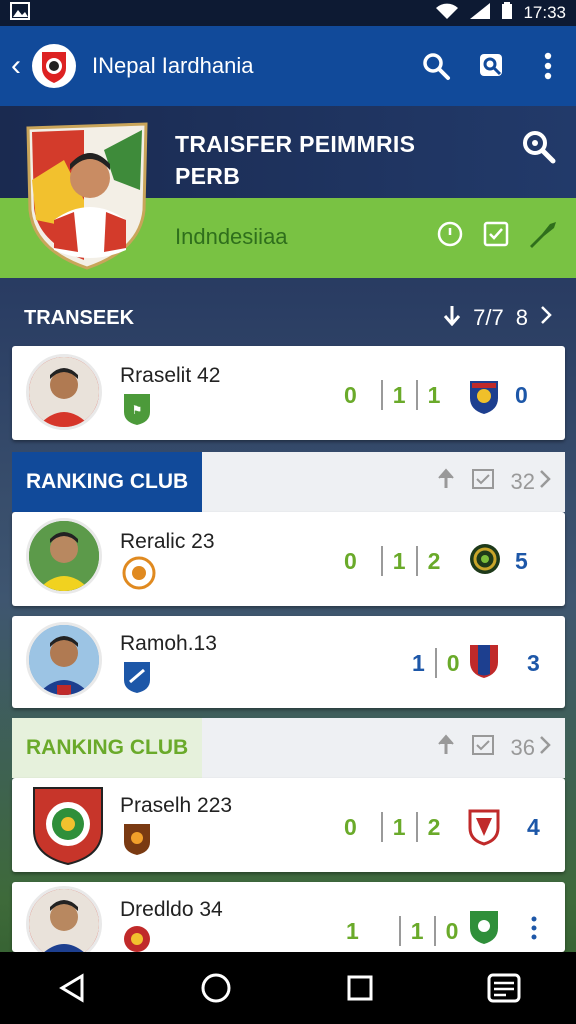 This screenshot has height=1024, width=576. I want to click on list-item: Reralic 23 0 1 2 5, so click(288, 559).